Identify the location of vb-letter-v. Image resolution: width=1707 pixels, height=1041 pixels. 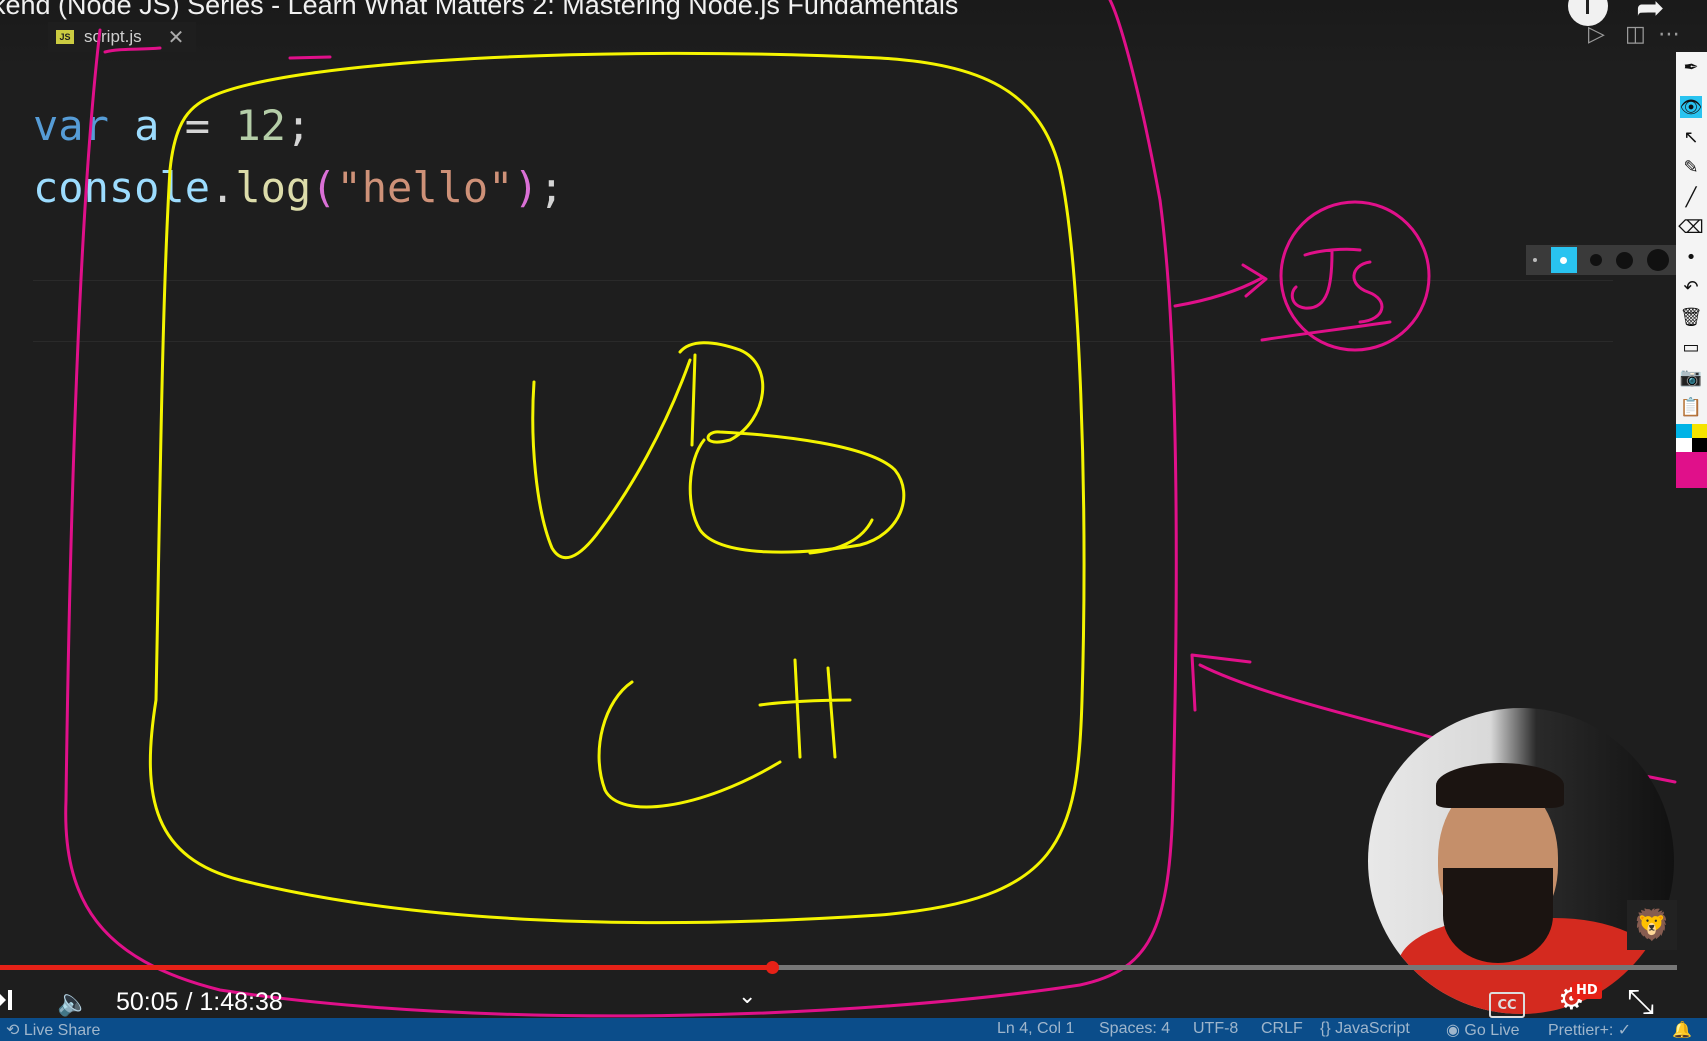
(611, 459).